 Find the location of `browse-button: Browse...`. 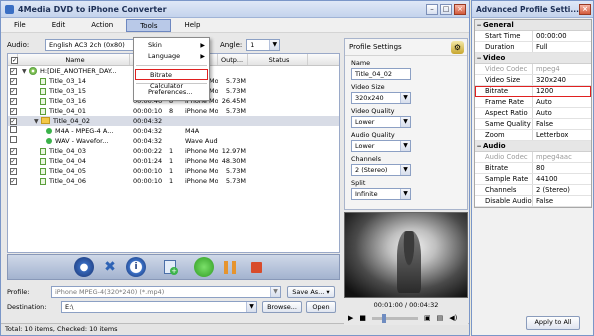

browse-button: Browse... is located at coordinates (282, 306).